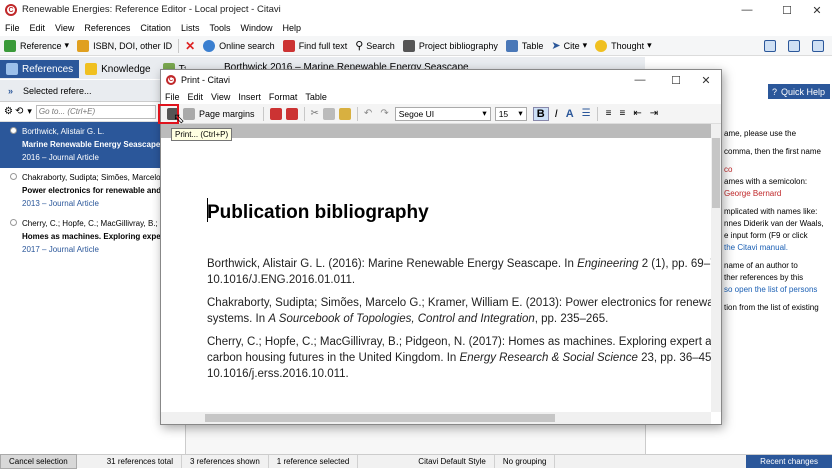  I want to click on help-line: so open the list of persons, so click(771, 289).